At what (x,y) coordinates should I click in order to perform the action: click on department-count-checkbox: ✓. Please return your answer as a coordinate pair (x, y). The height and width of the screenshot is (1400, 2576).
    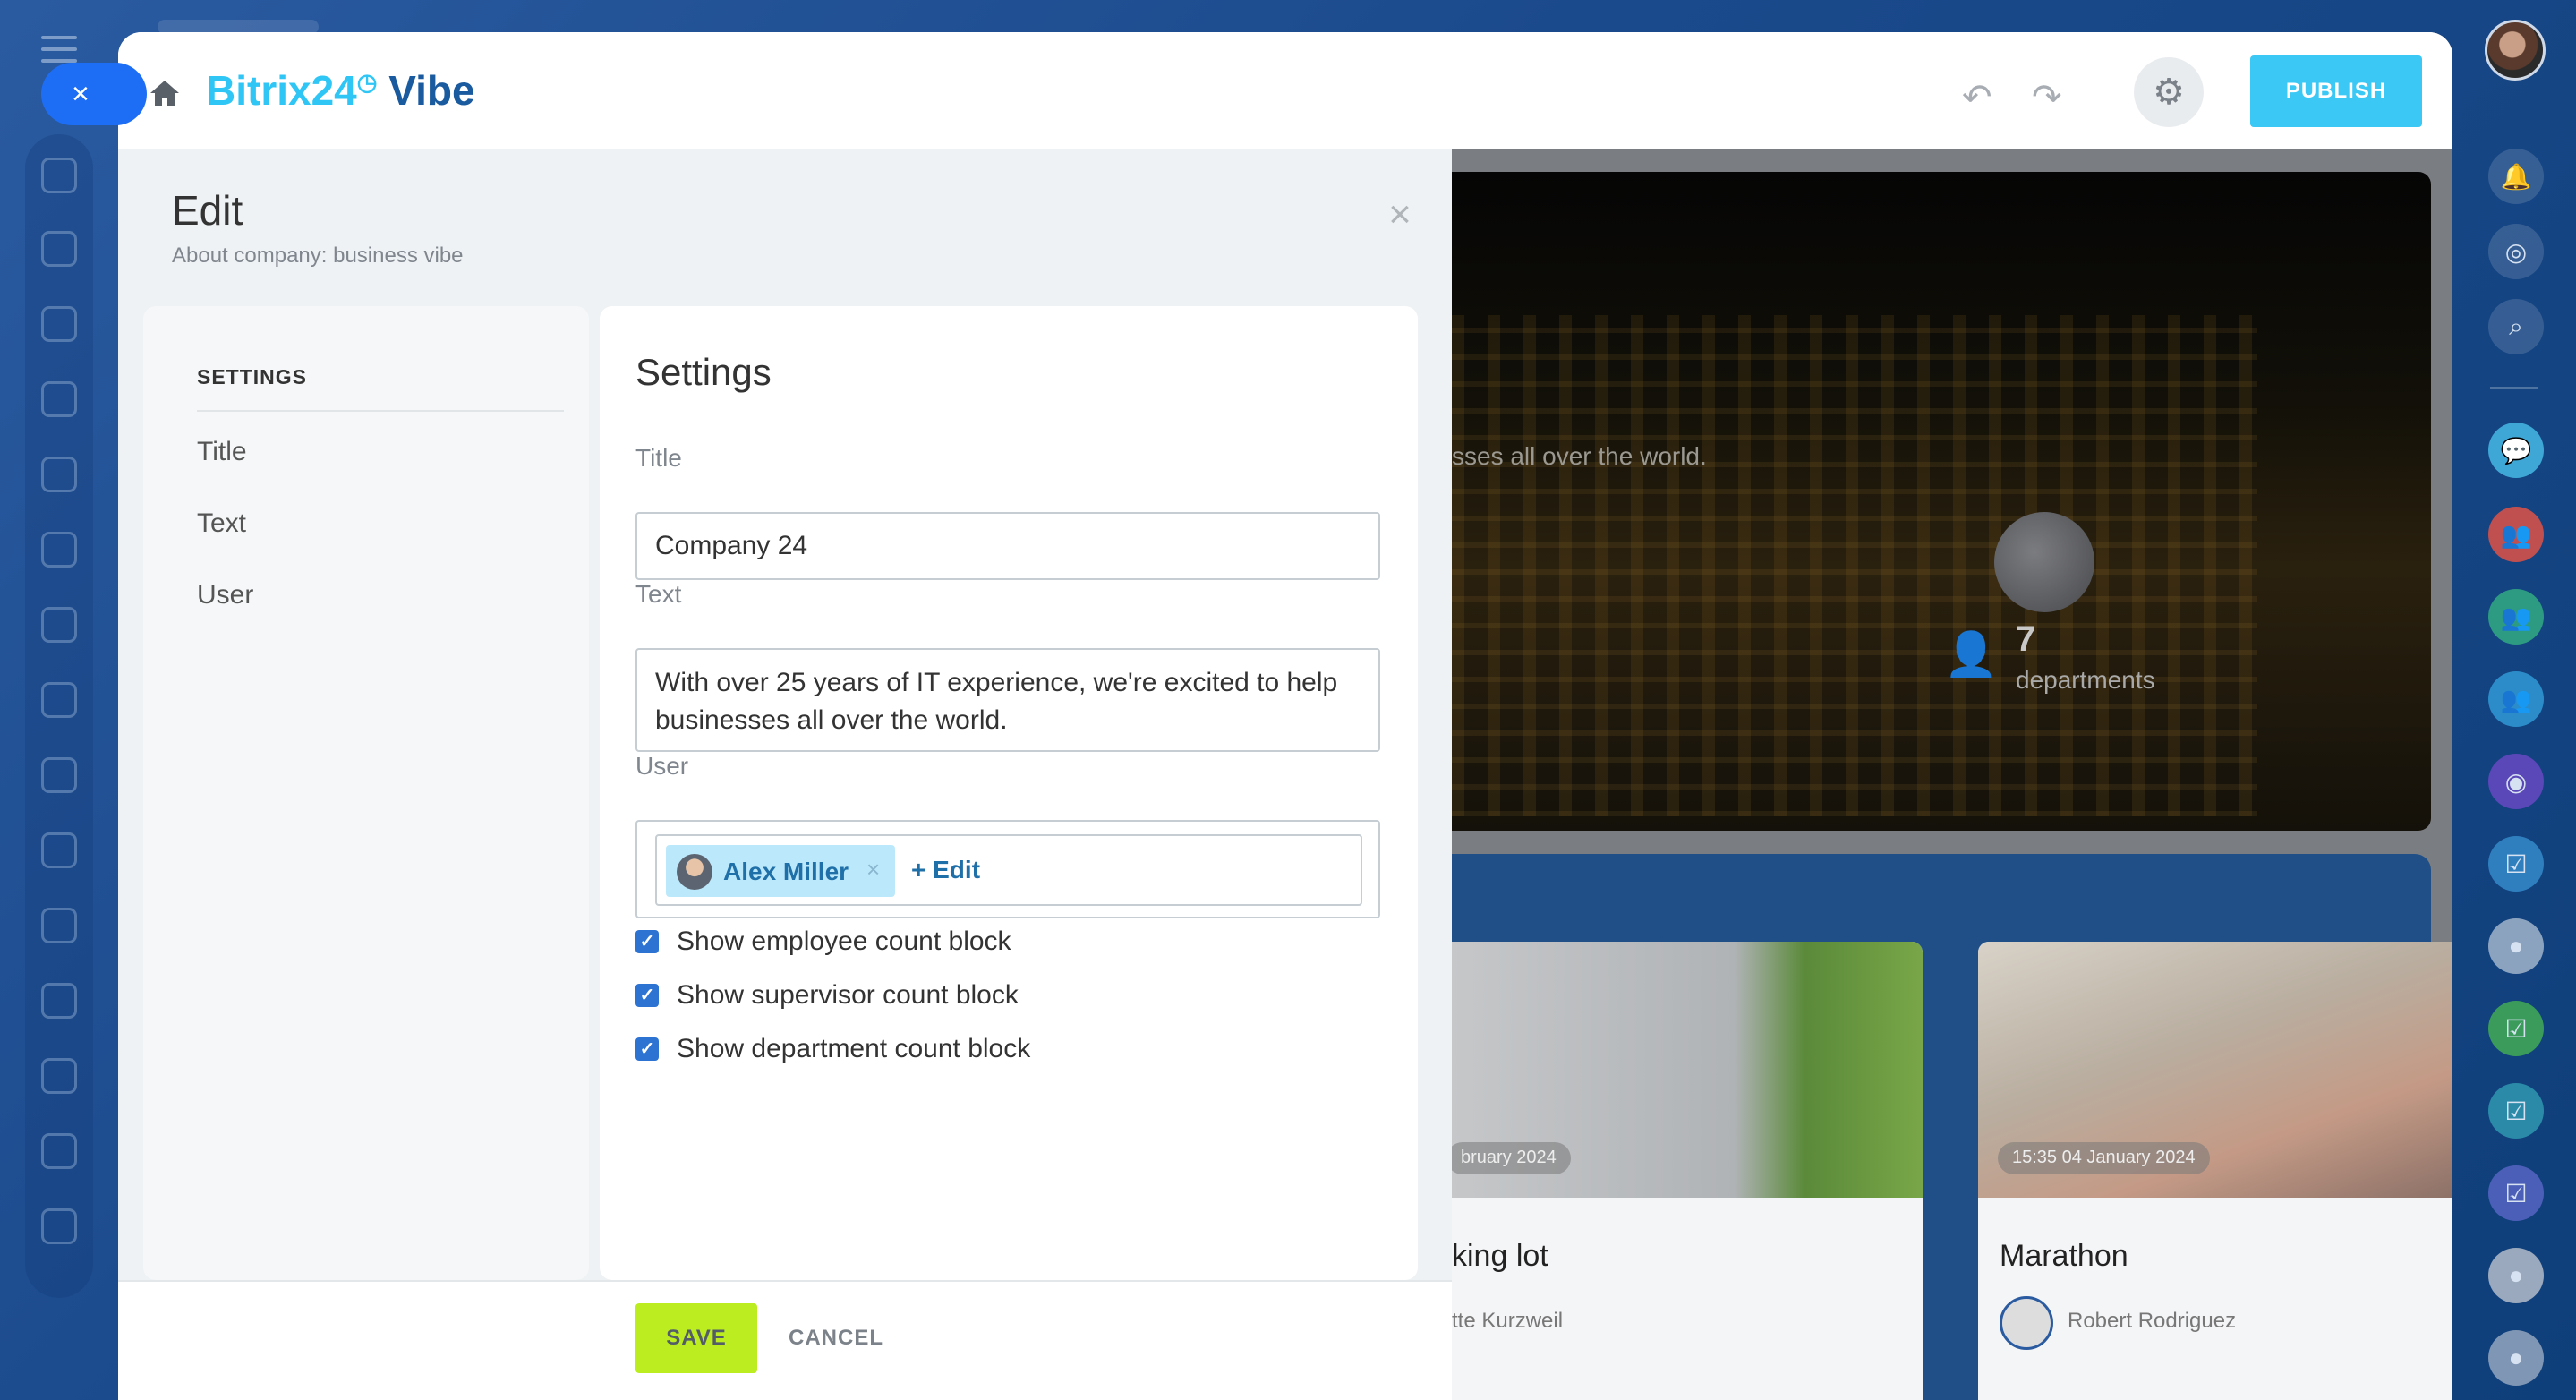
    Looking at the image, I should click on (647, 1049).